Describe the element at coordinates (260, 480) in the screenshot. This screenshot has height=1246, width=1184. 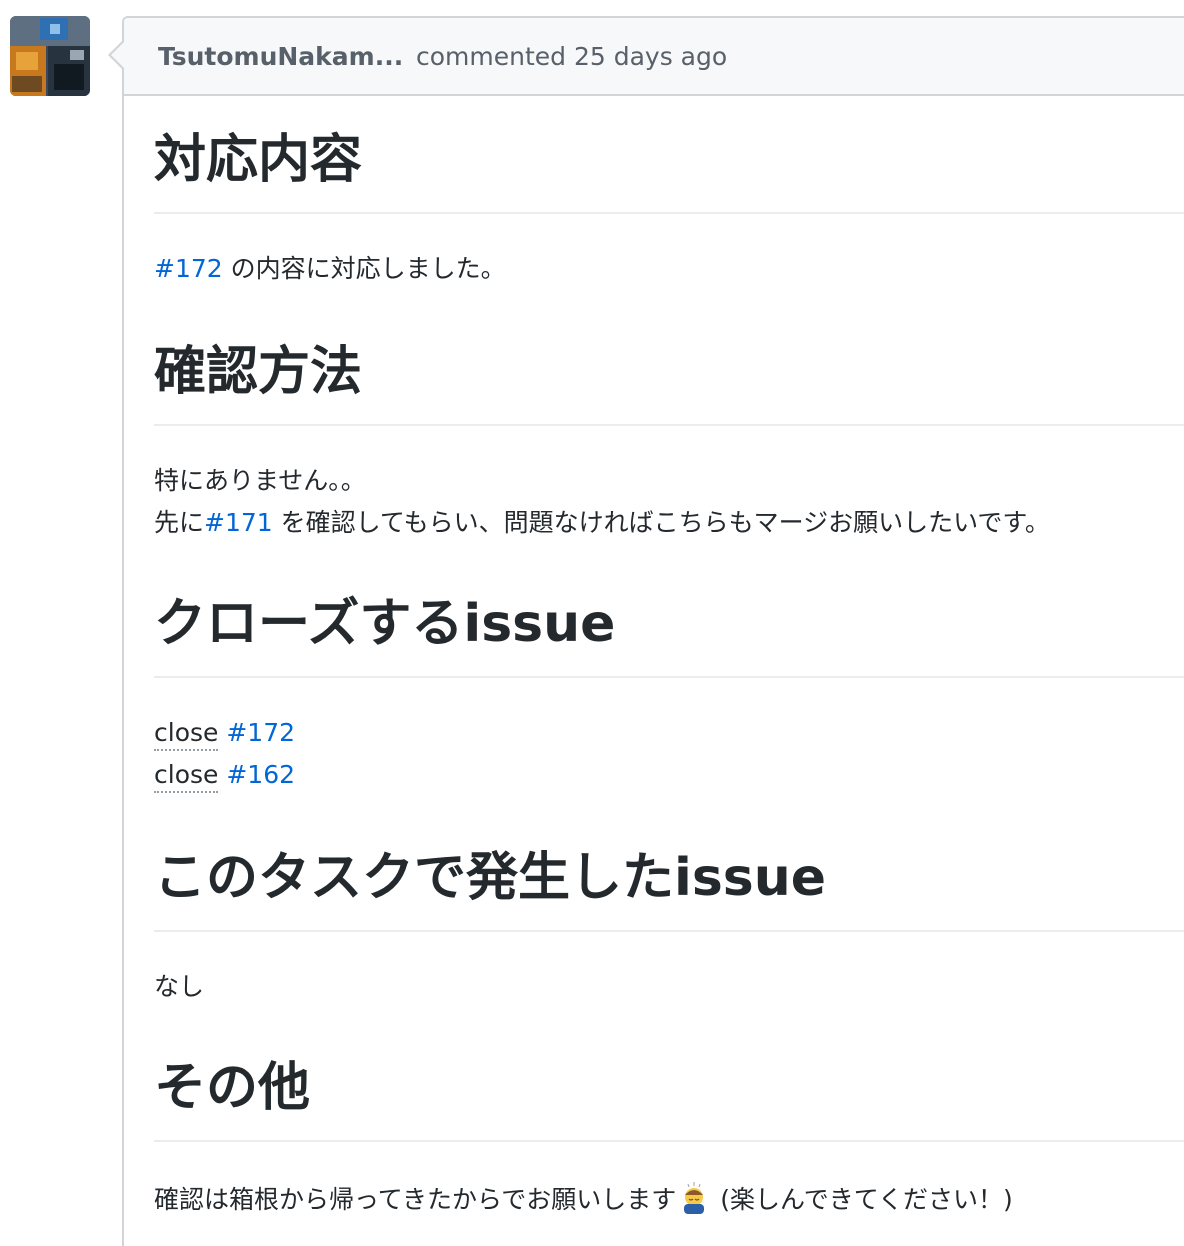
I see `section-2-line-1: 特にありません。。` at that location.